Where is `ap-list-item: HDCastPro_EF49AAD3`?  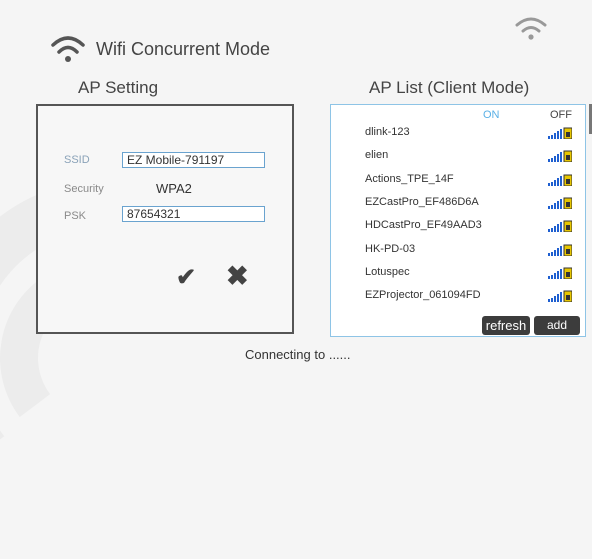
ap-list-item: HDCastPro_EF49AAD3 is located at coordinates (458, 227).